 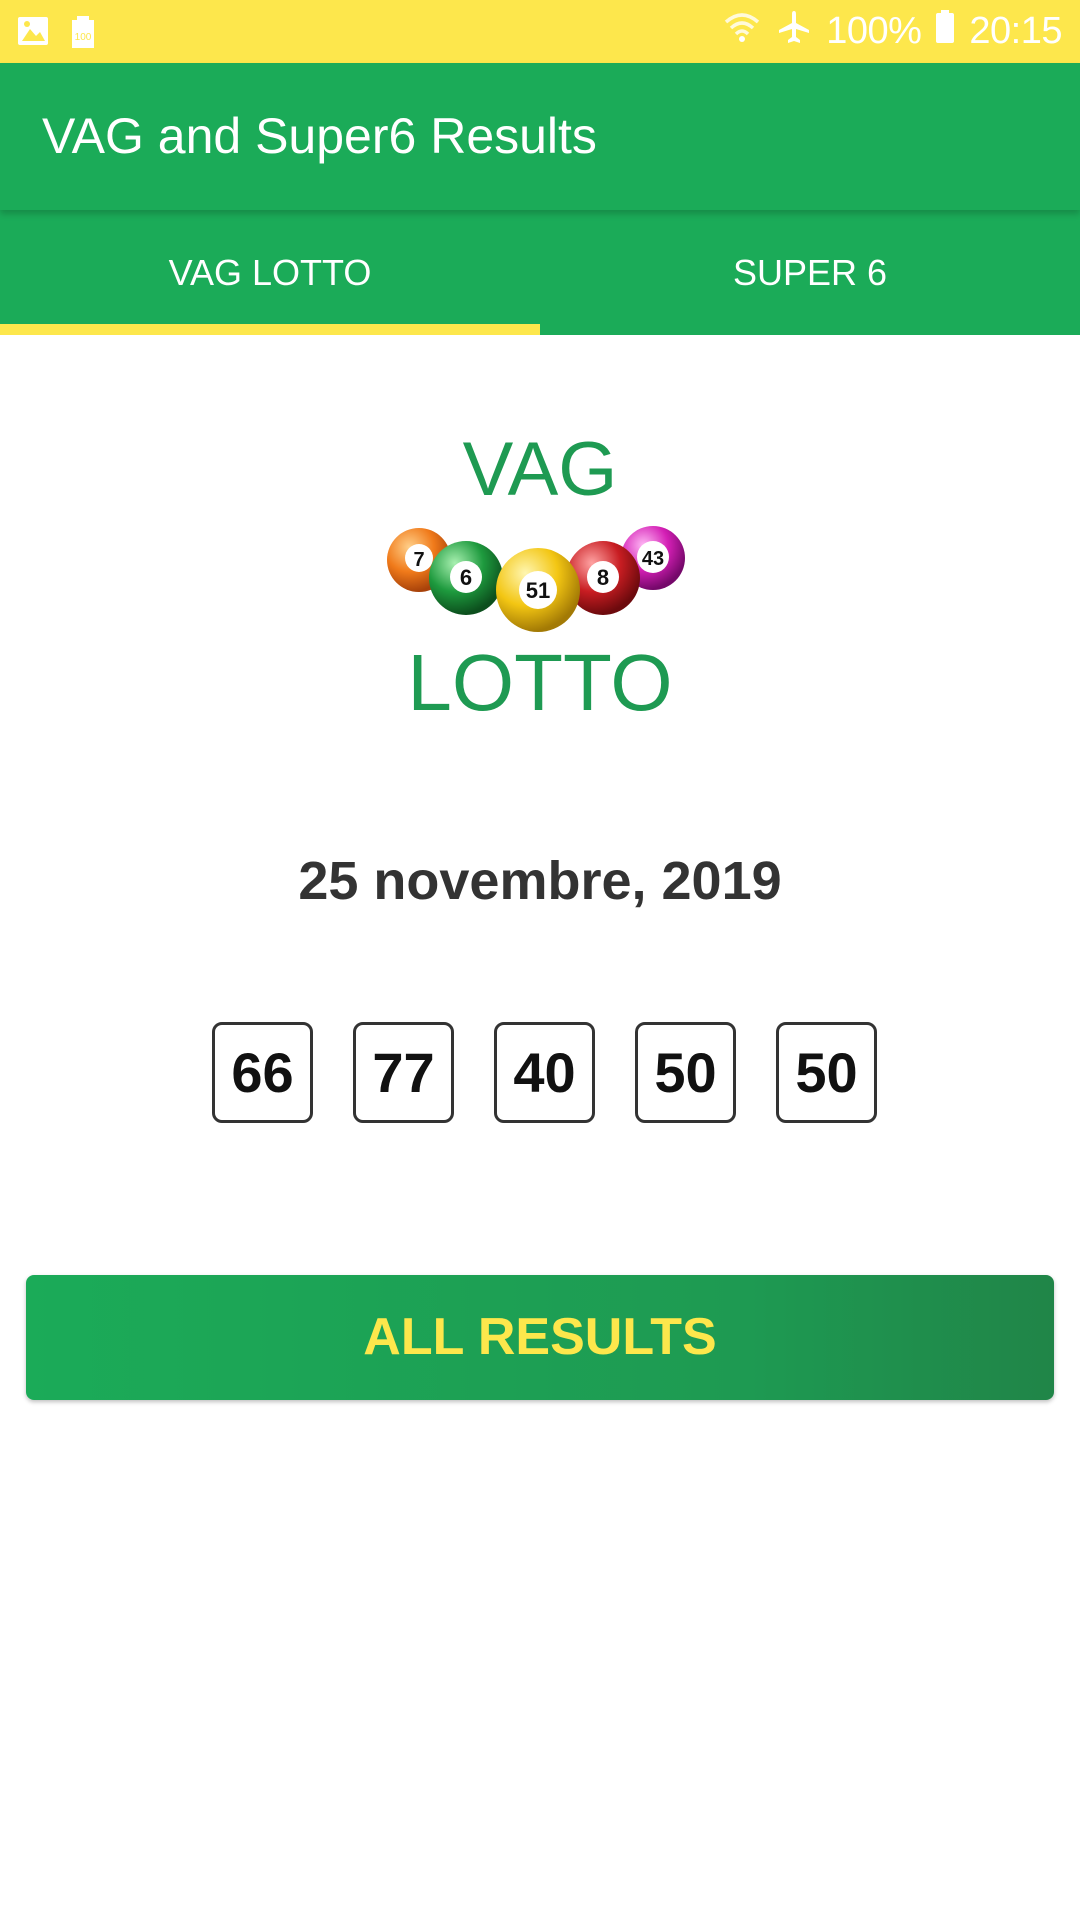 What do you see at coordinates (270, 329) in the screenshot?
I see `active-tab-indicator` at bounding box center [270, 329].